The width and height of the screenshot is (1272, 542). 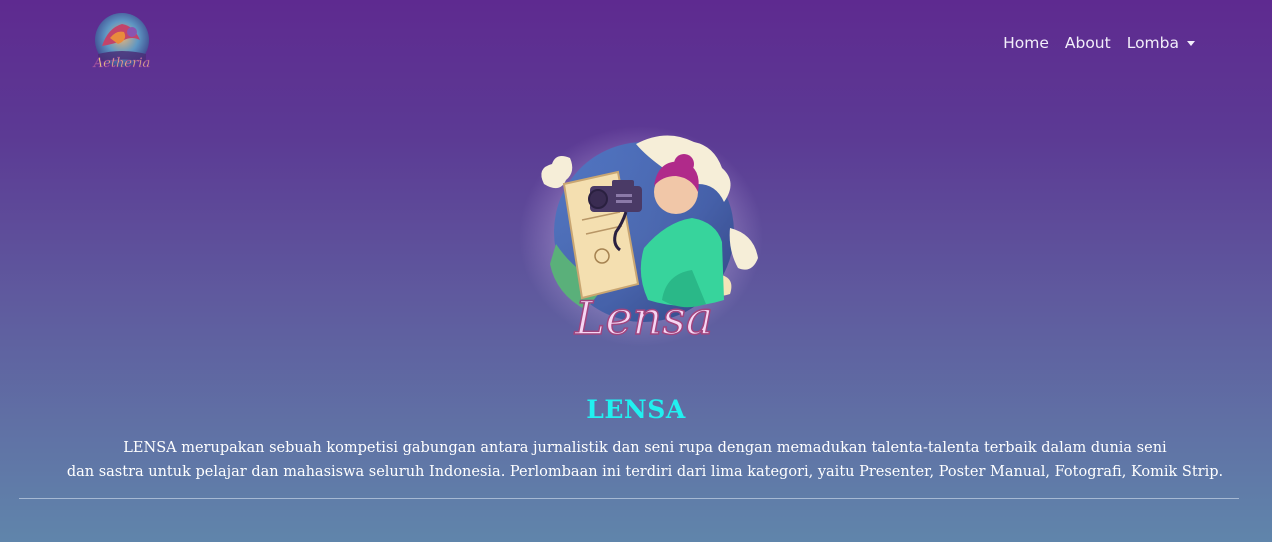 I want to click on nav-lomba-label: Lomba, so click(x=1152, y=43).